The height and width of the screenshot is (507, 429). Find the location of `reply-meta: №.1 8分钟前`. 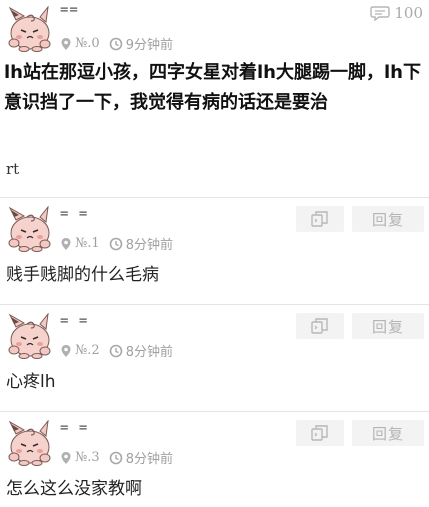

reply-meta: №.1 8分钟前 is located at coordinates (116, 243).